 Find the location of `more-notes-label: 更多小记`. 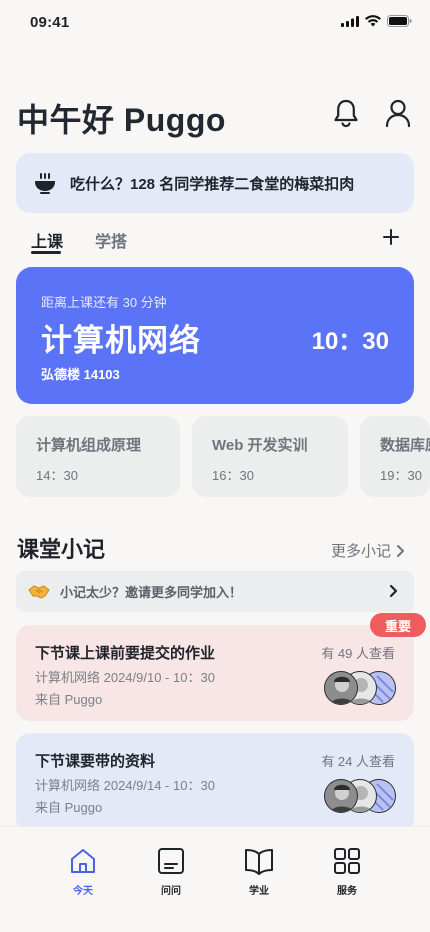

more-notes-label: 更多小记 is located at coordinates (361, 551).